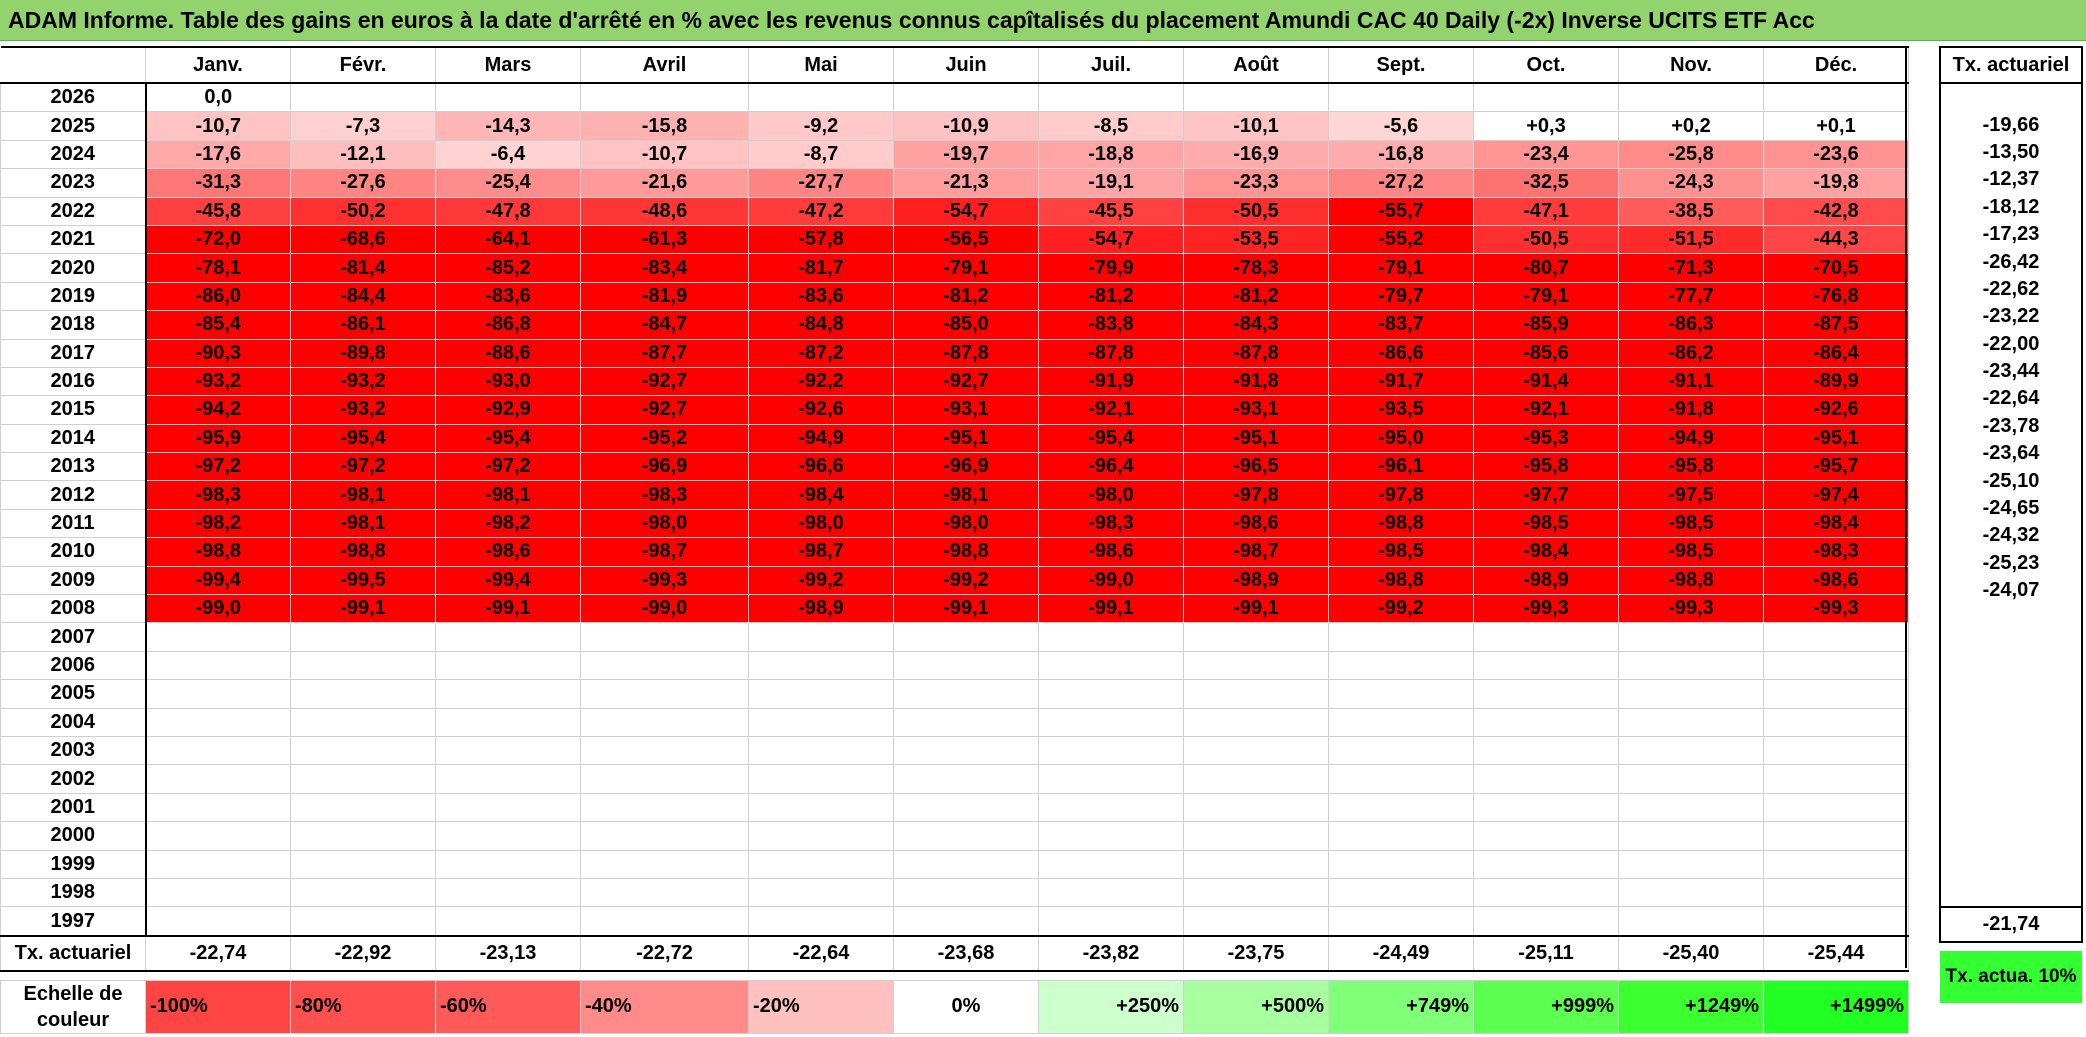 The image size is (2086, 1037). Describe the element at coordinates (1401, 296) in the screenshot. I see `value-cell: -79,7` at that location.